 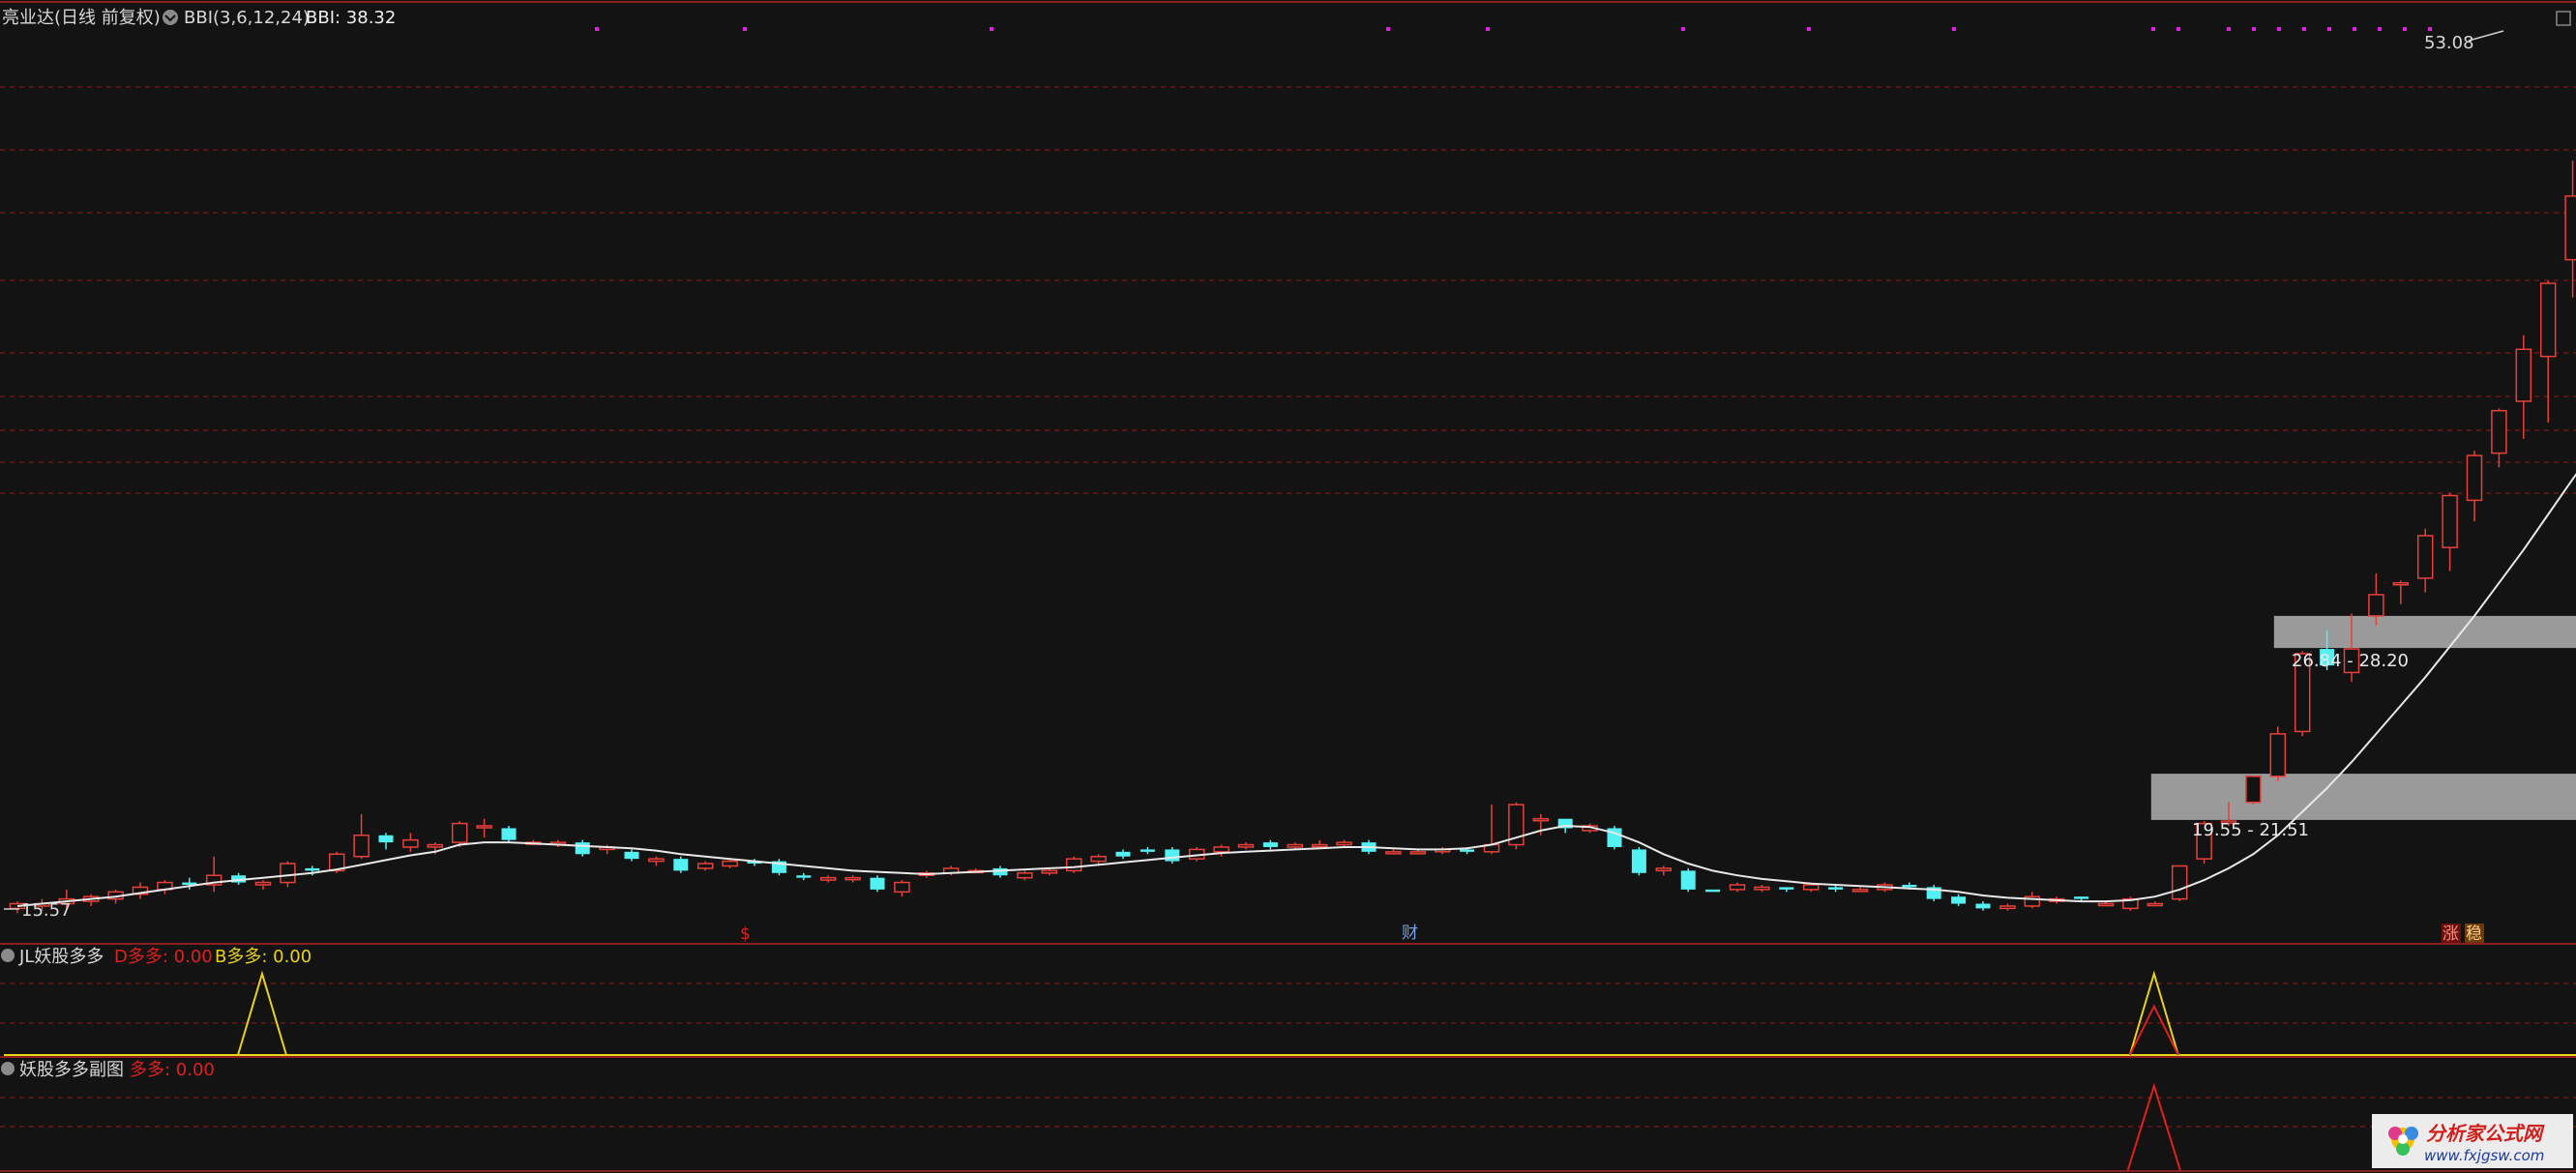 I want to click on high-price-label: 53.08, so click(x=2449, y=43).